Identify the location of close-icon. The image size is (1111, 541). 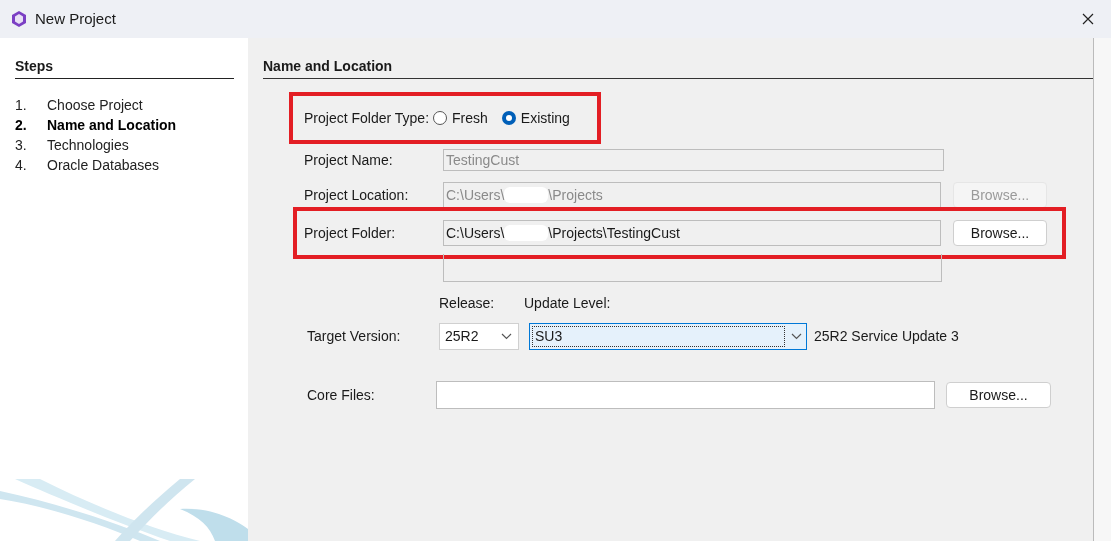
(1088, 19).